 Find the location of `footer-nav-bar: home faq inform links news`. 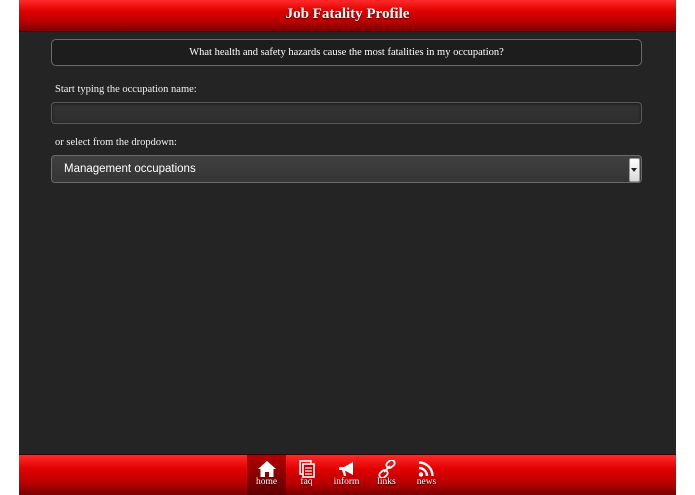

footer-nav-bar: home faq inform links news is located at coordinates (347, 474).